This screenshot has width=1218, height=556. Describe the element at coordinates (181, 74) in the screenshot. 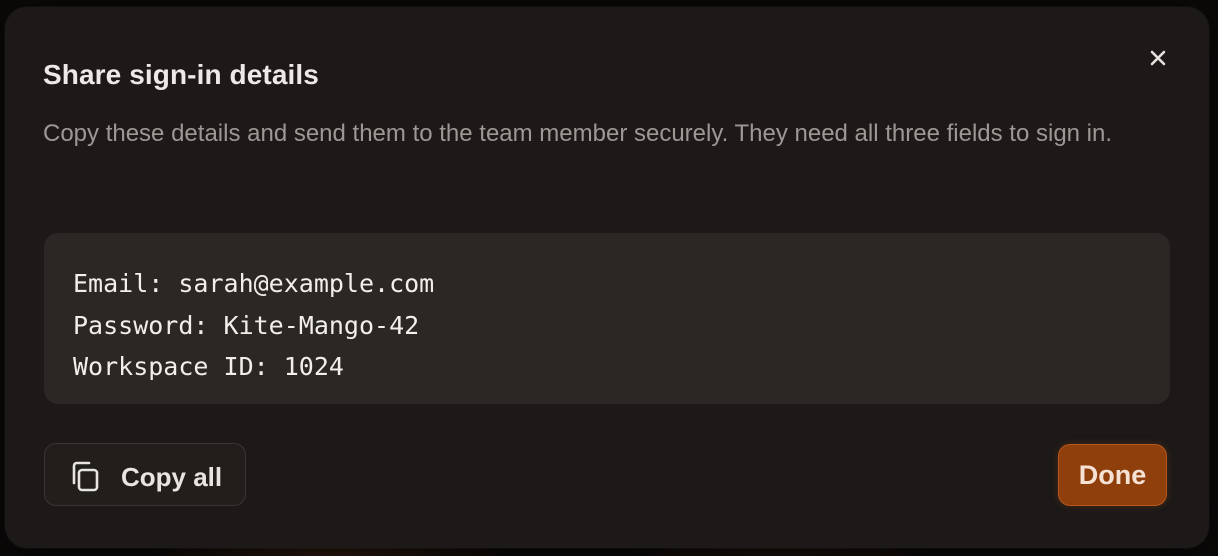

I see `dialog-title: Share sign-in details` at that location.